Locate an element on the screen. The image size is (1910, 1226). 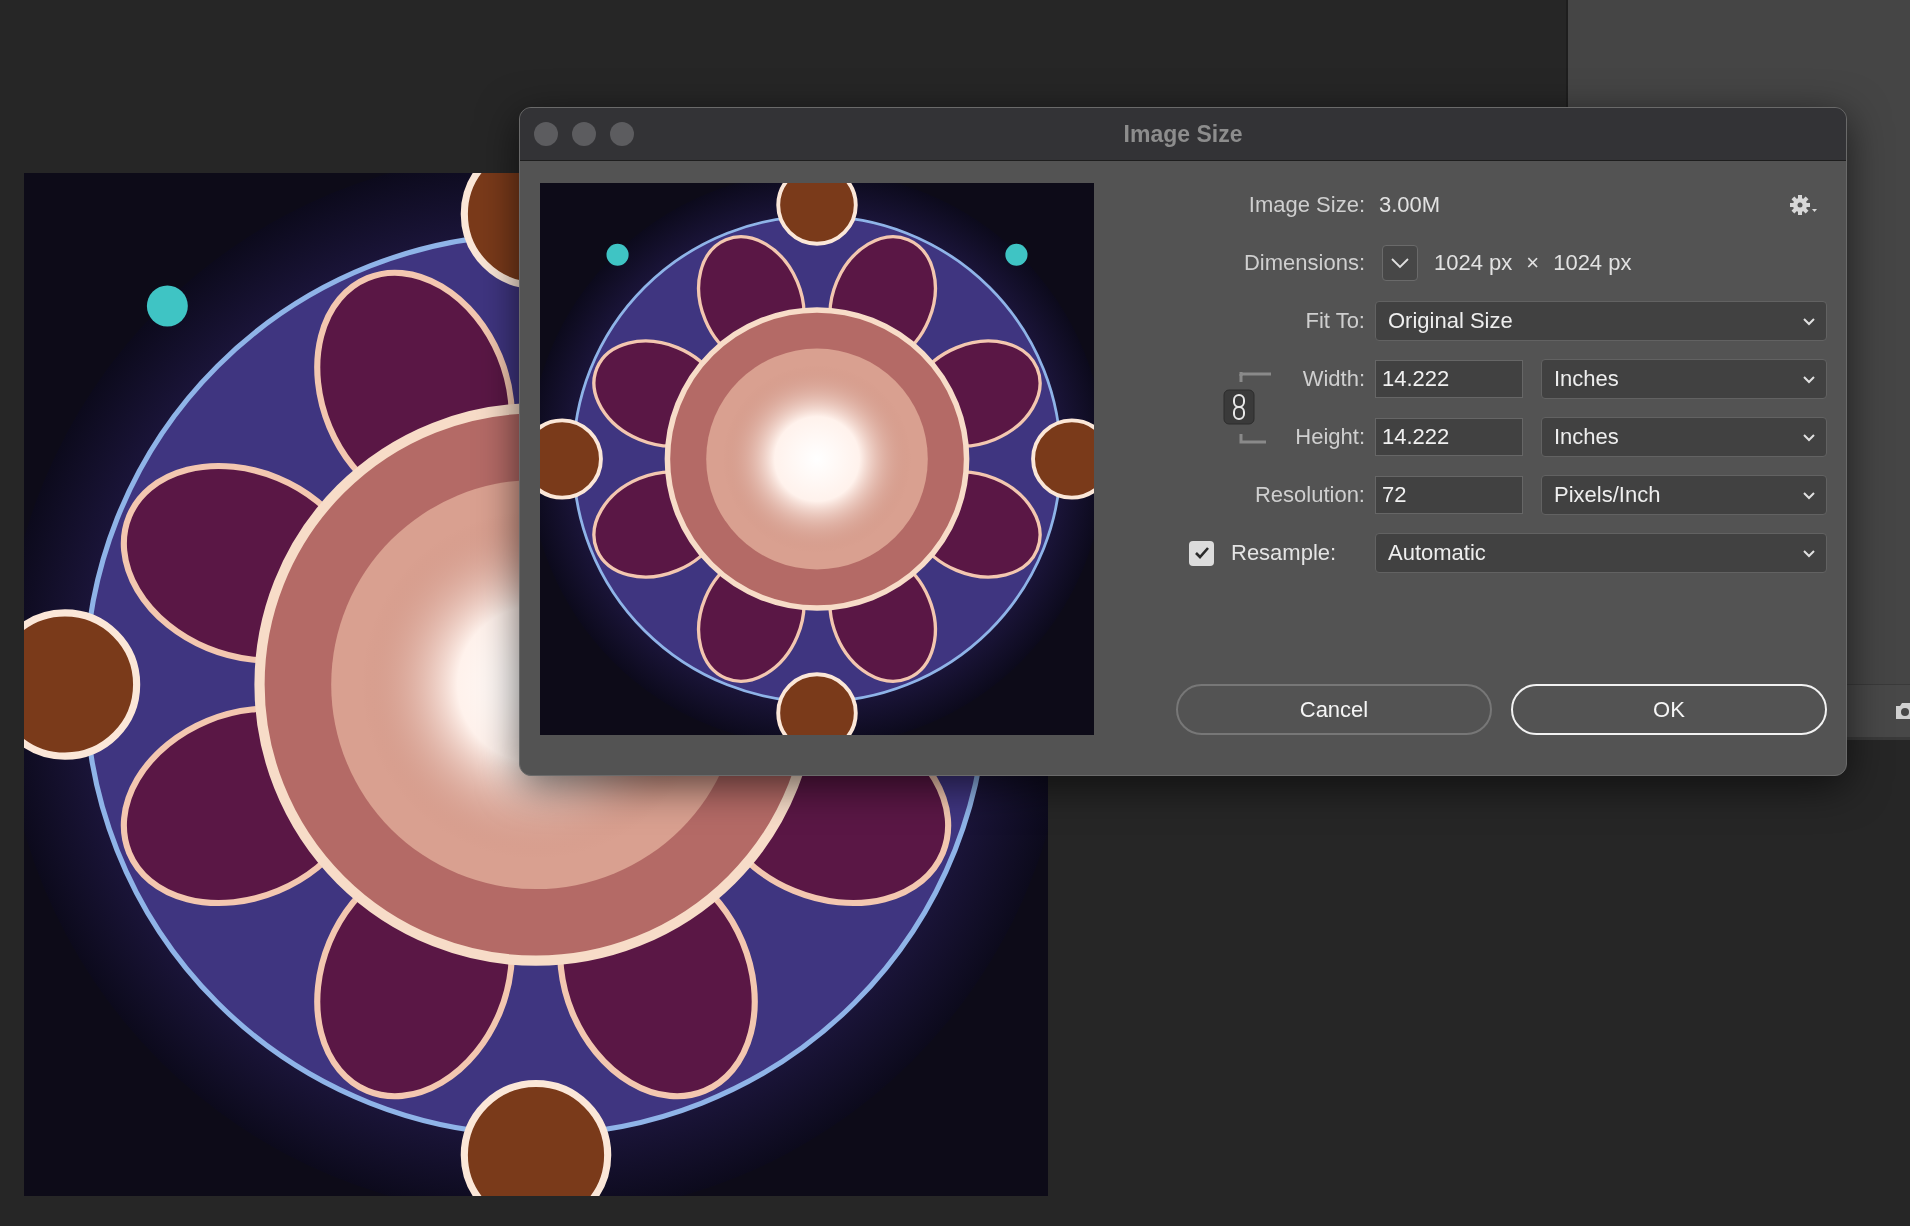
width-field: 14.222 is located at coordinates (1449, 379).